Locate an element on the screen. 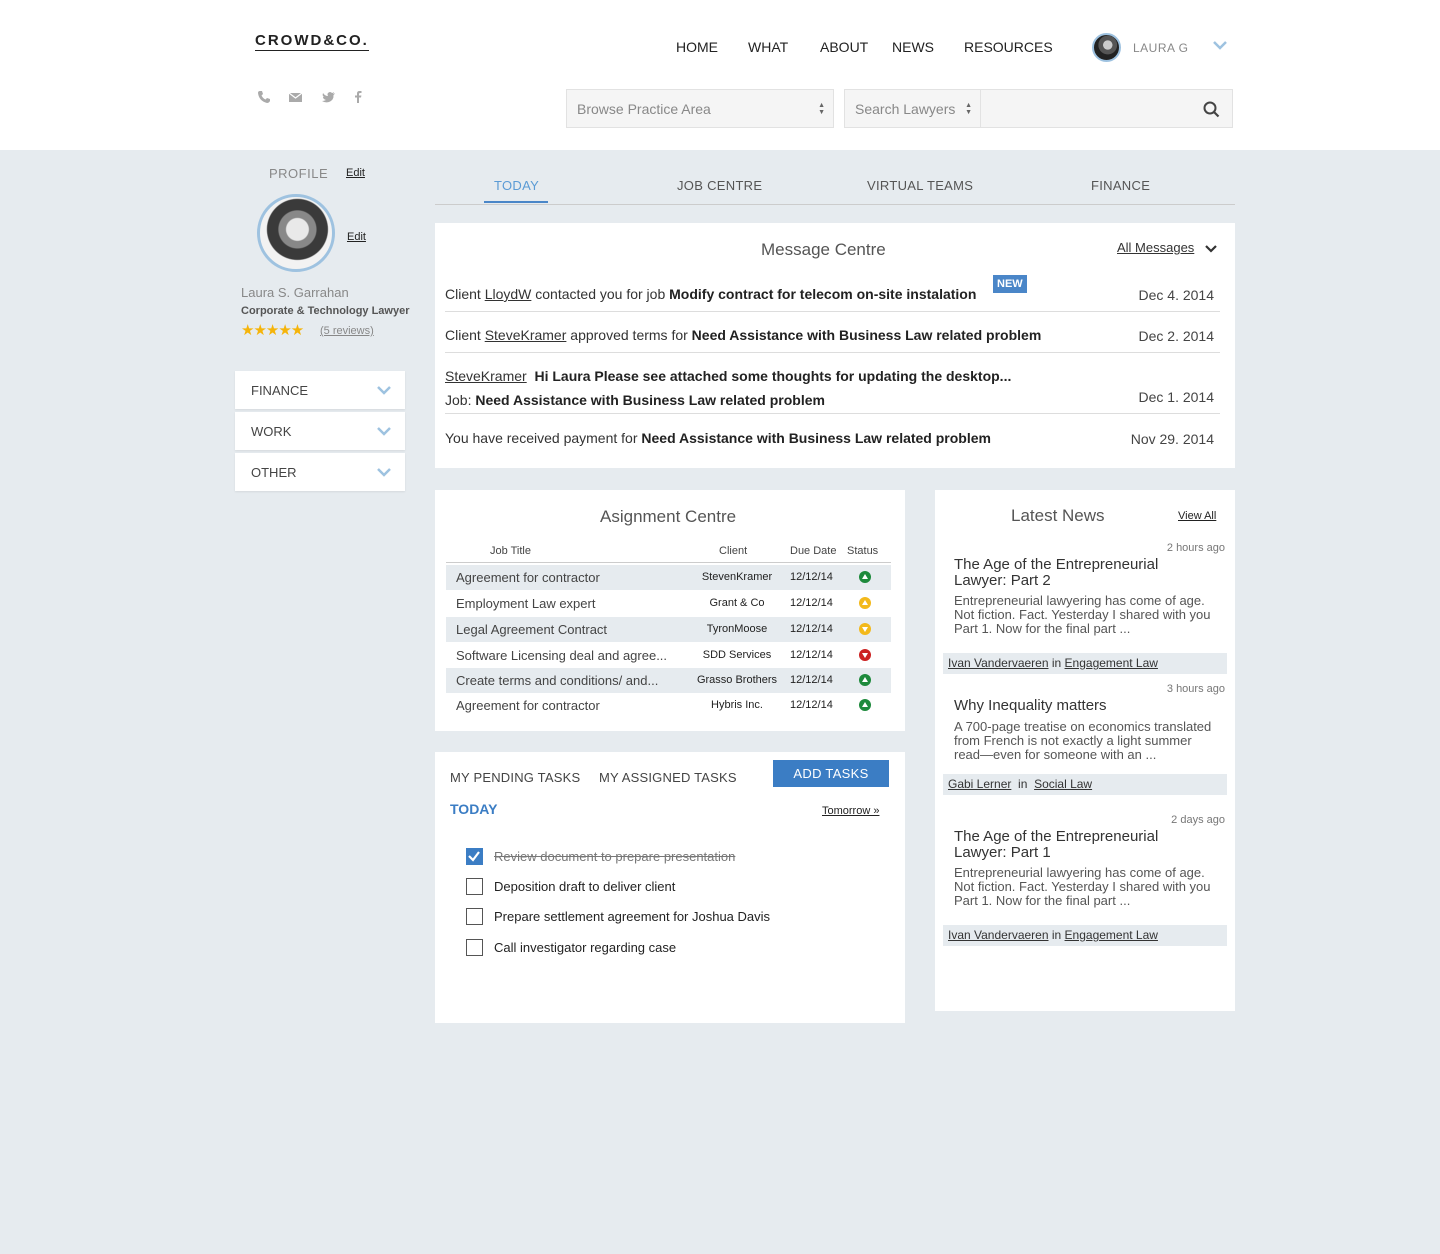  tab-virtual-teams: VIRTUAL TEAMS is located at coordinates (920, 185).